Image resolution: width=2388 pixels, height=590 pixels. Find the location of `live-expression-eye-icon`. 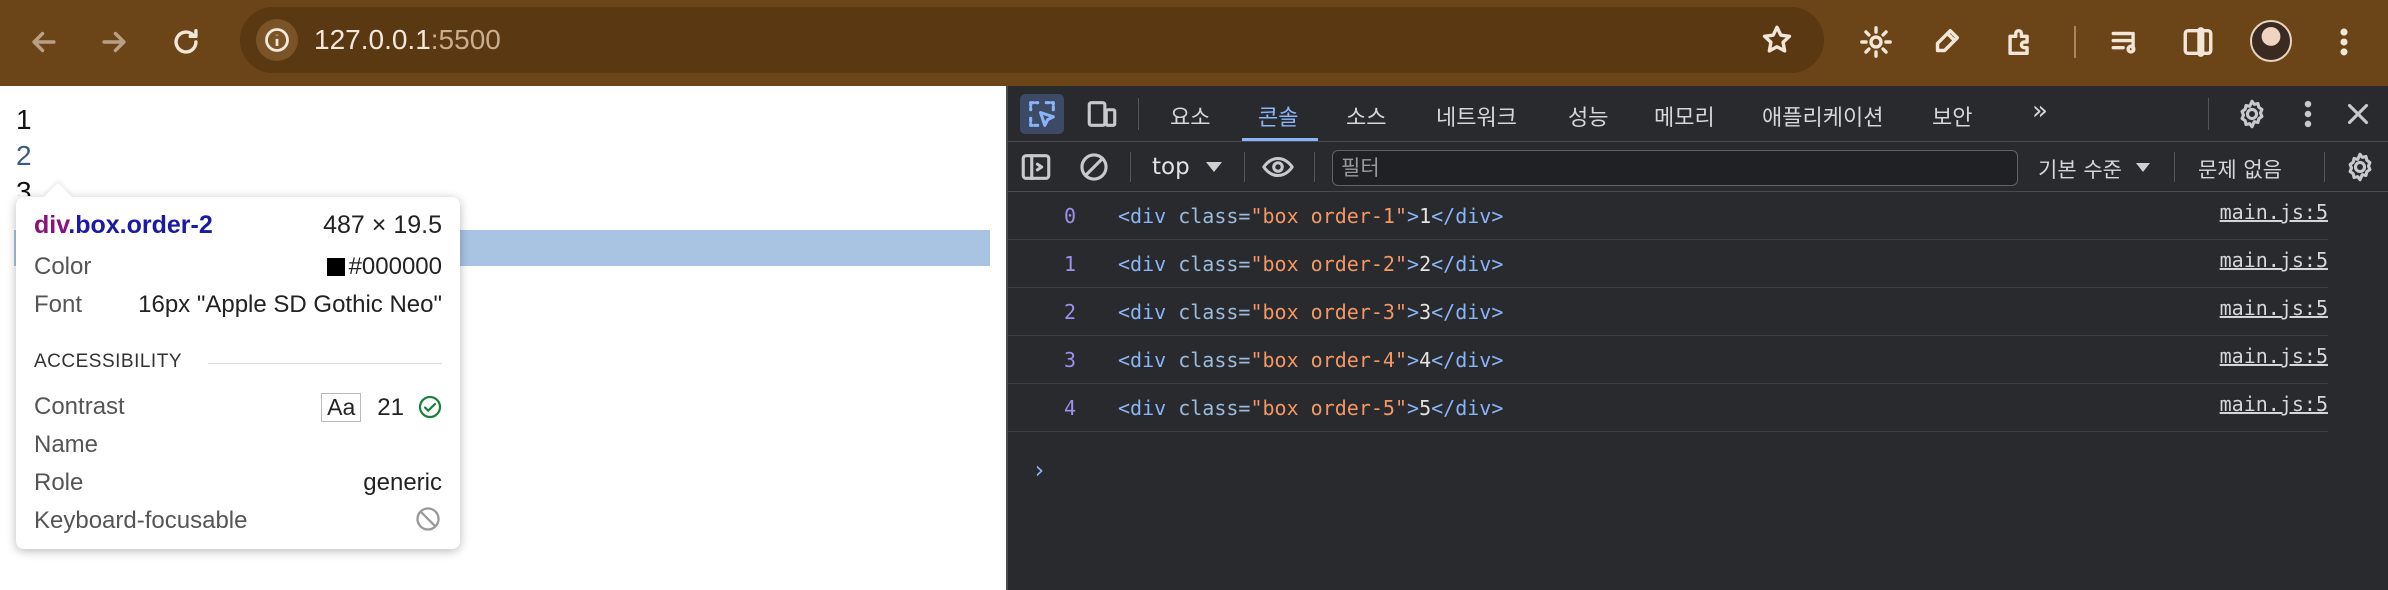

live-expression-eye-icon is located at coordinates (1278, 167).